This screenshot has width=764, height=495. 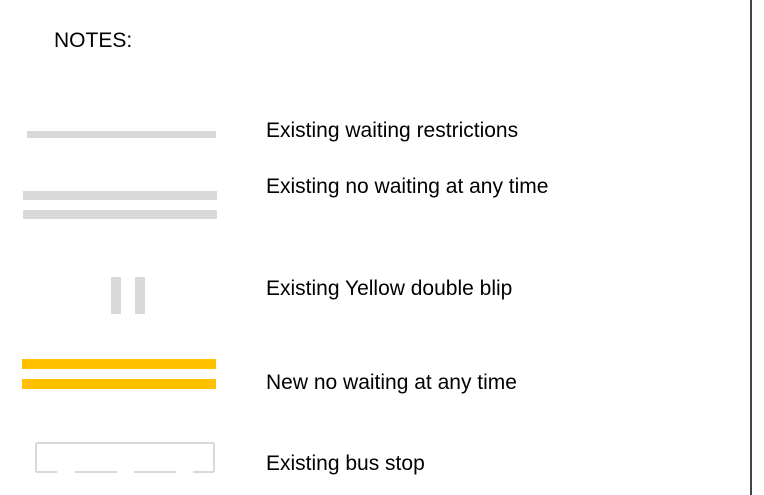 I want to click on legend-label-existing-bus-stop: Existing bus stop, so click(x=345, y=463).